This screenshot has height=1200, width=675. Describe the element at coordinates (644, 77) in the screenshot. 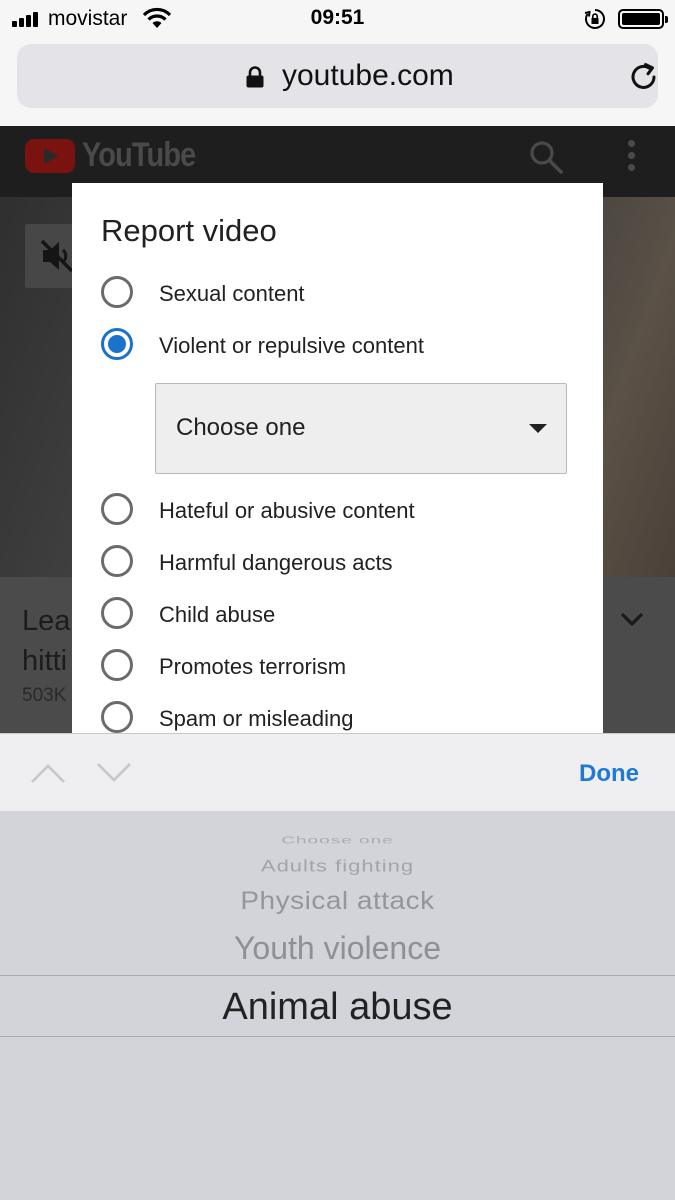

I see `reload-icon` at that location.